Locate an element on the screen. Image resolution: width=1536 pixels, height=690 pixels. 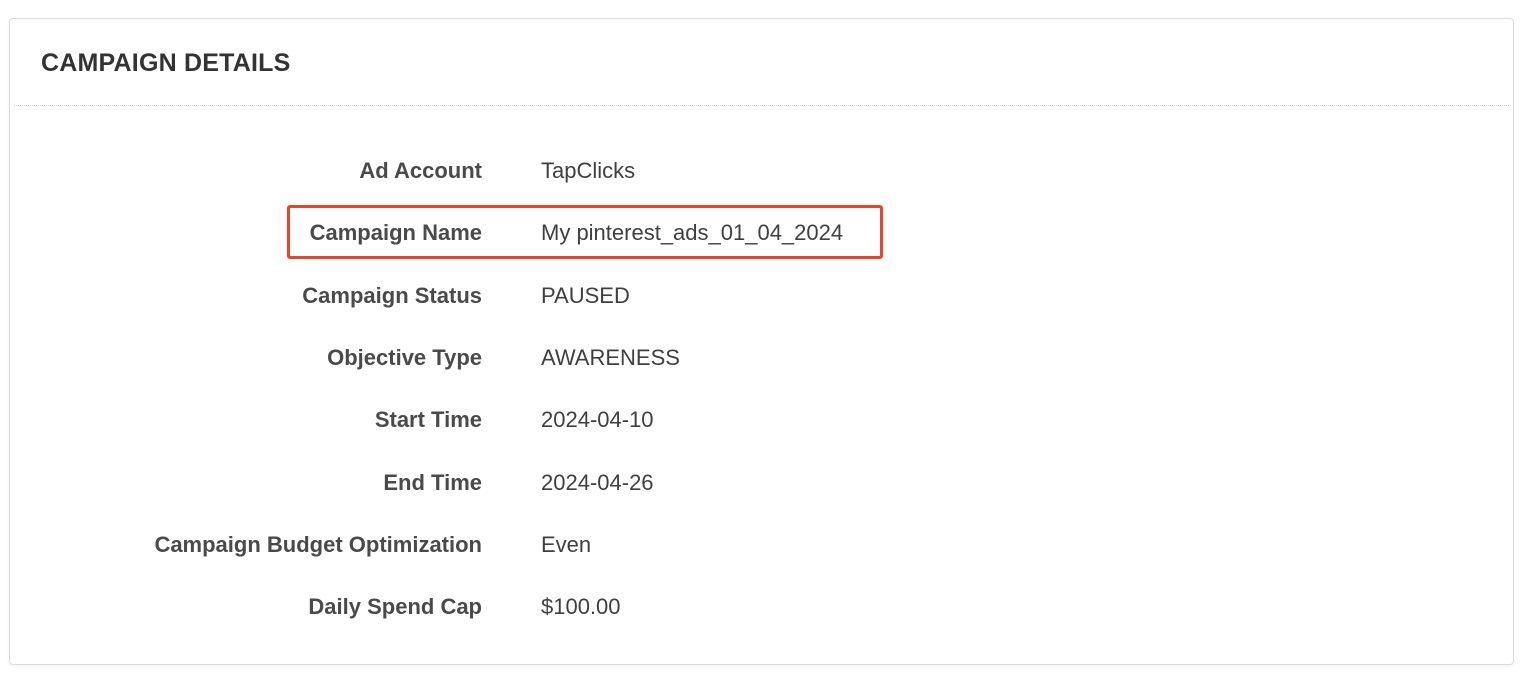
detail-row-start-time: Start Time 2024-04-10 is located at coordinates (510, 419).